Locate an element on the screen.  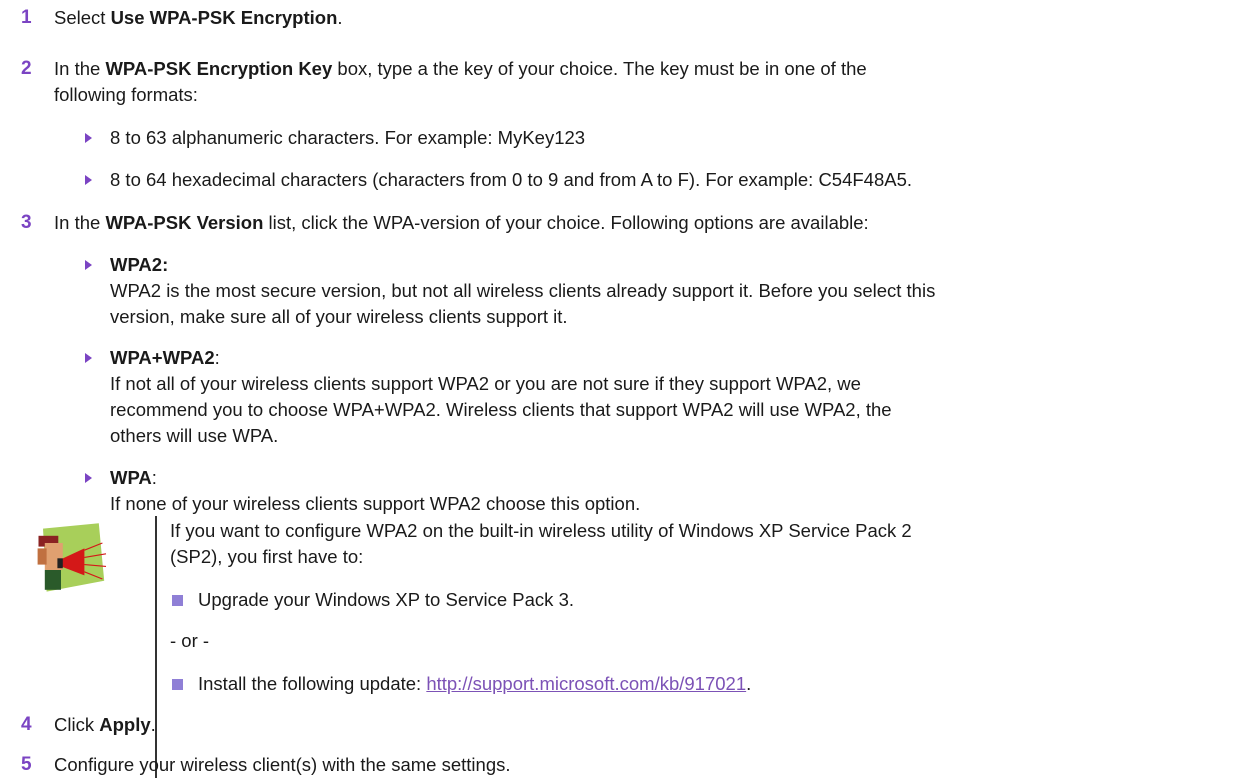
megaphone-person-icon is located at coordinates (72, 557).